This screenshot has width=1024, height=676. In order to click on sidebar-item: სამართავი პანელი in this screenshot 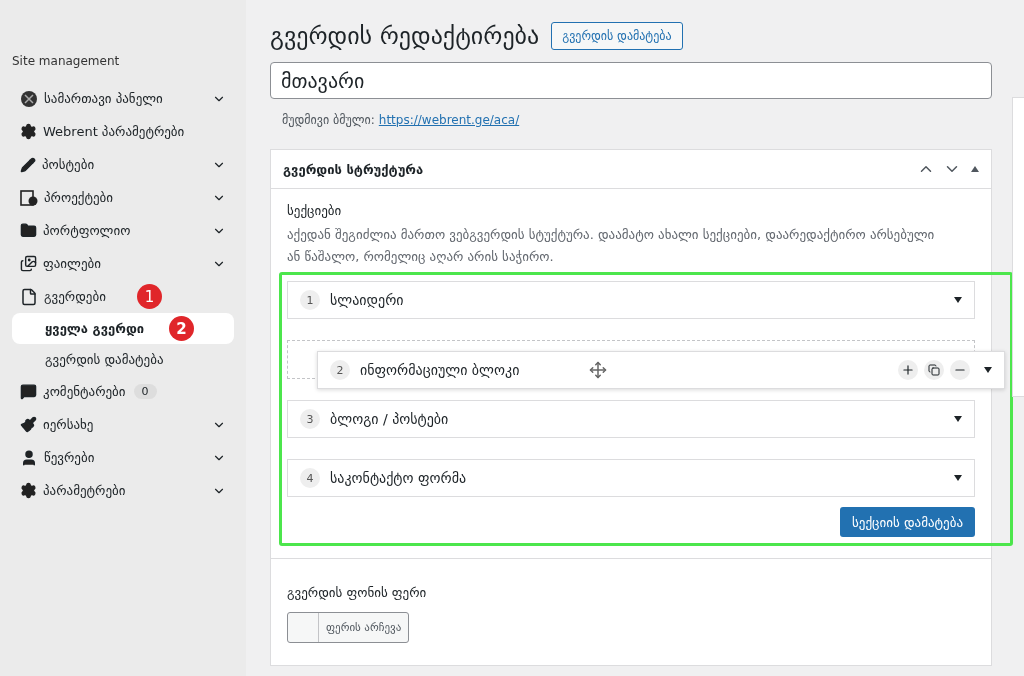, I will do `click(123, 98)`.